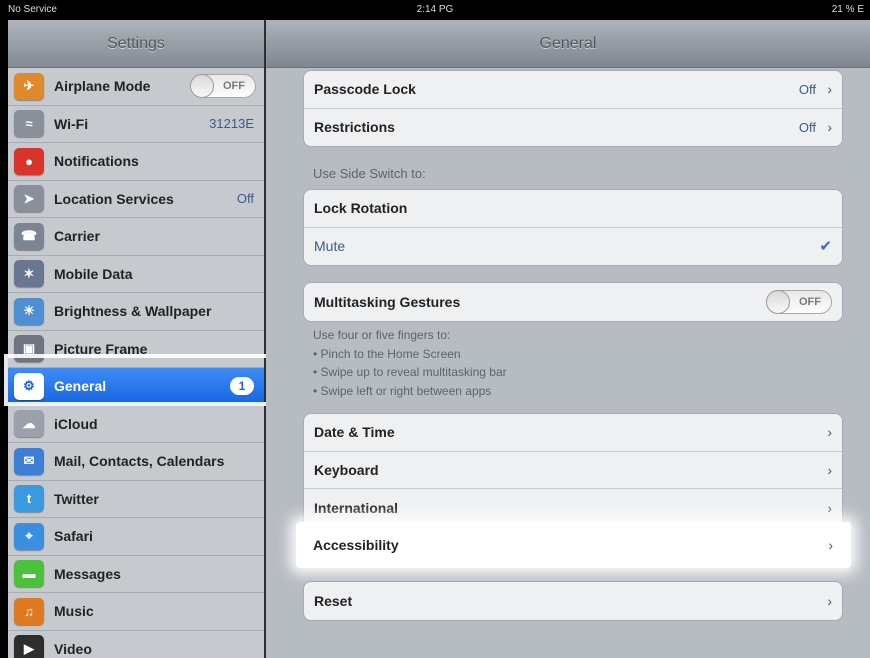 The height and width of the screenshot is (658, 870). What do you see at coordinates (354, 432) in the screenshot?
I see `date-time-label: Date & Time` at bounding box center [354, 432].